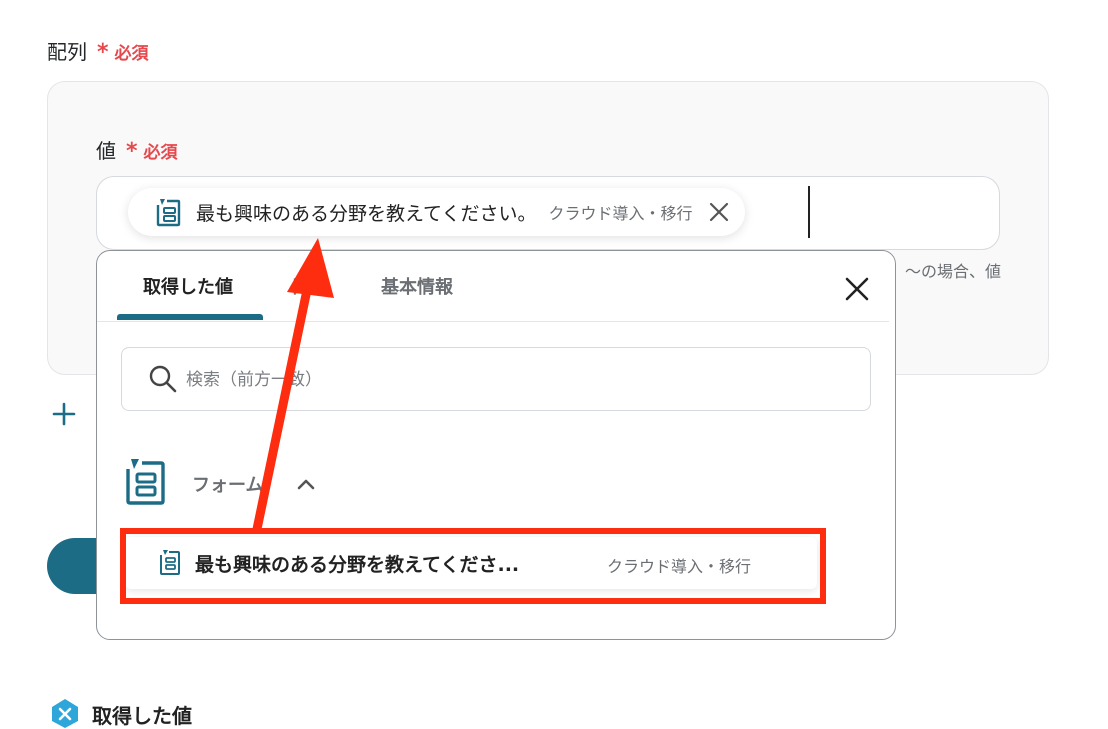 The height and width of the screenshot is (729, 1108). What do you see at coordinates (142, 716) in the screenshot?
I see `bottom-section-title: 取得した値` at bounding box center [142, 716].